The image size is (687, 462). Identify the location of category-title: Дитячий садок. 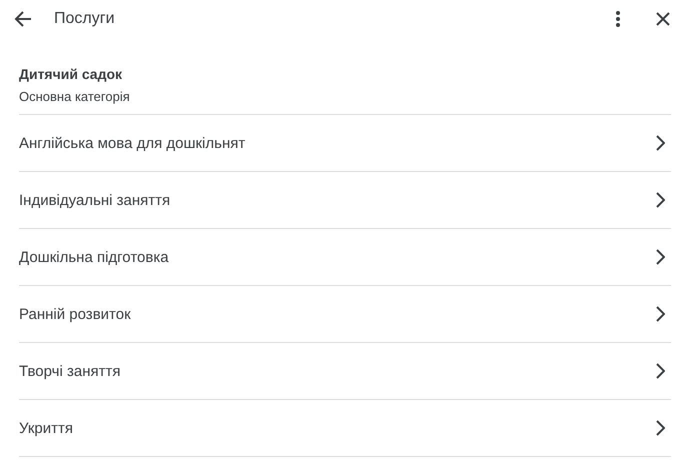
(71, 74).